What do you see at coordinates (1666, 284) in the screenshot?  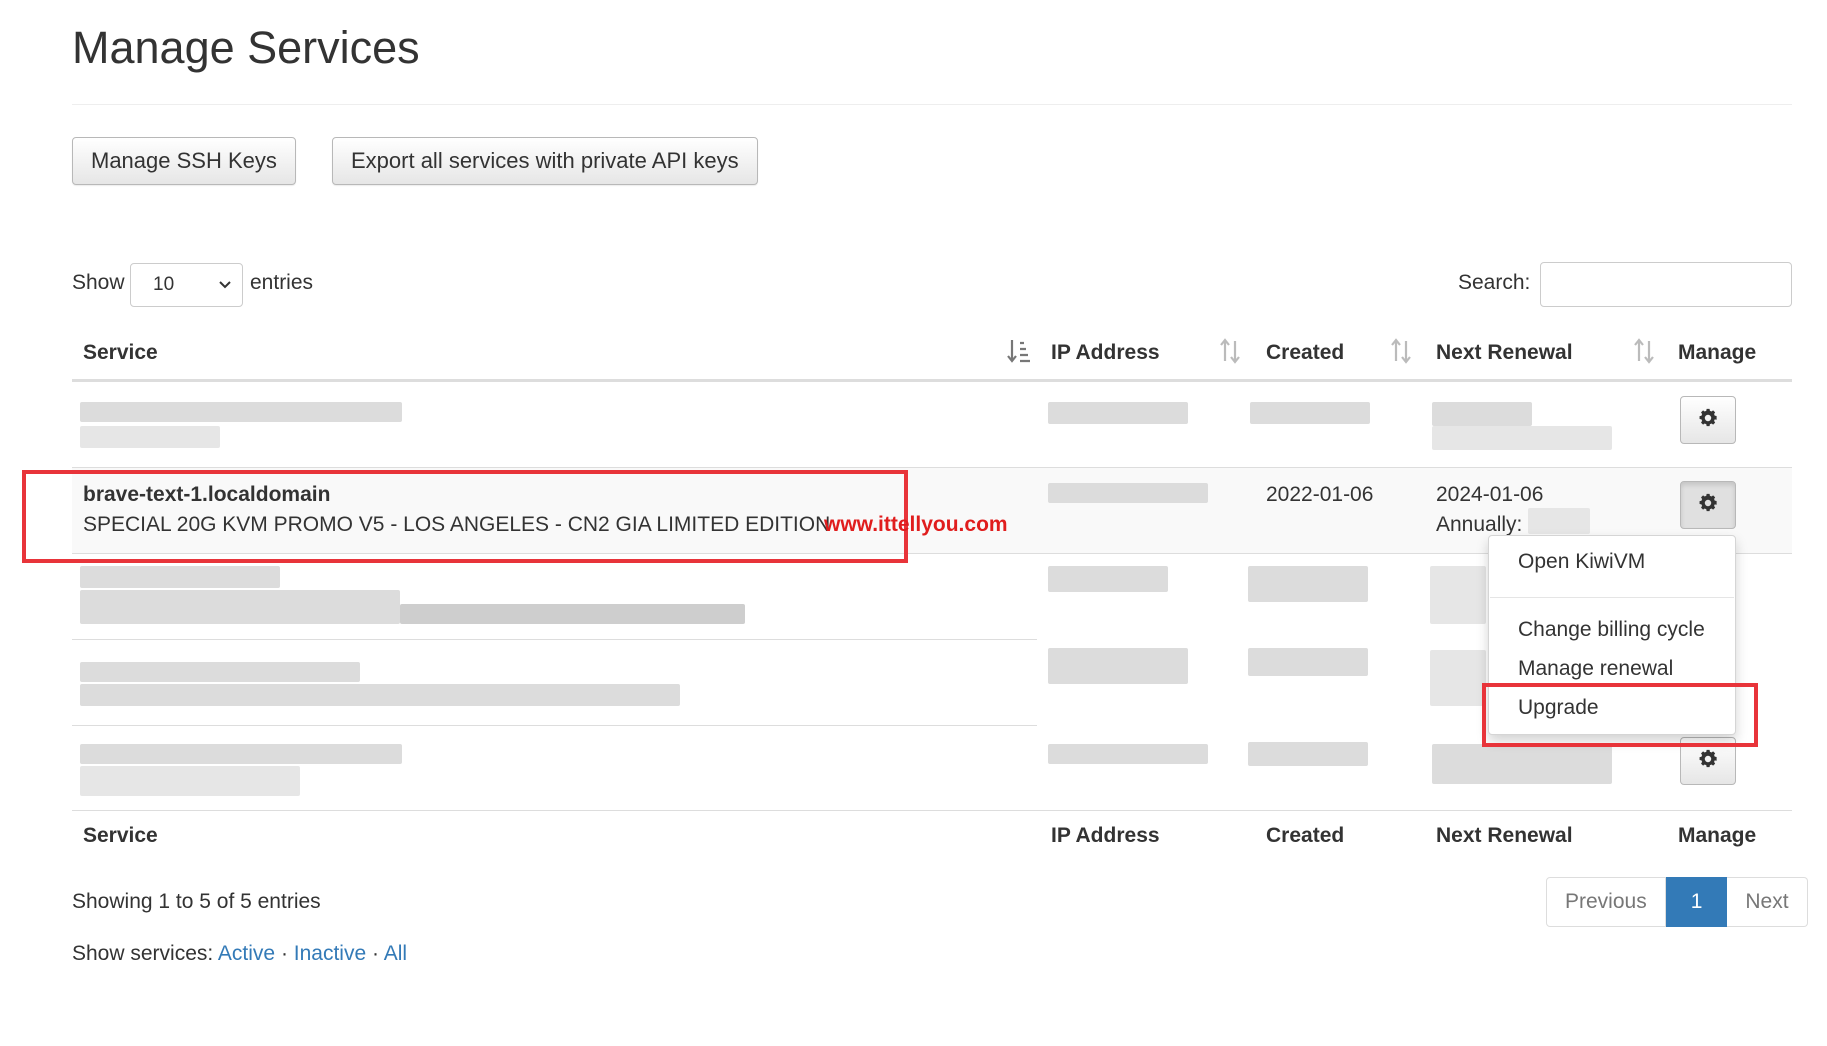 I see `search-input` at bounding box center [1666, 284].